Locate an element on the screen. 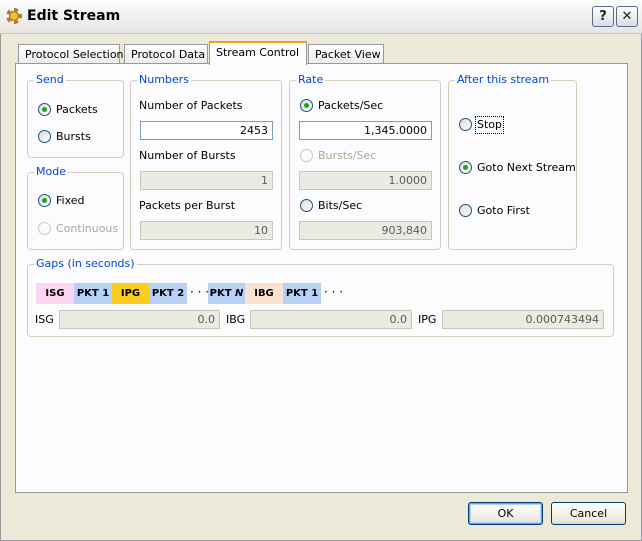 The height and width of the screenshot is (541, 642). gap-block-isg: ISG is located at coordinates (55, 293).